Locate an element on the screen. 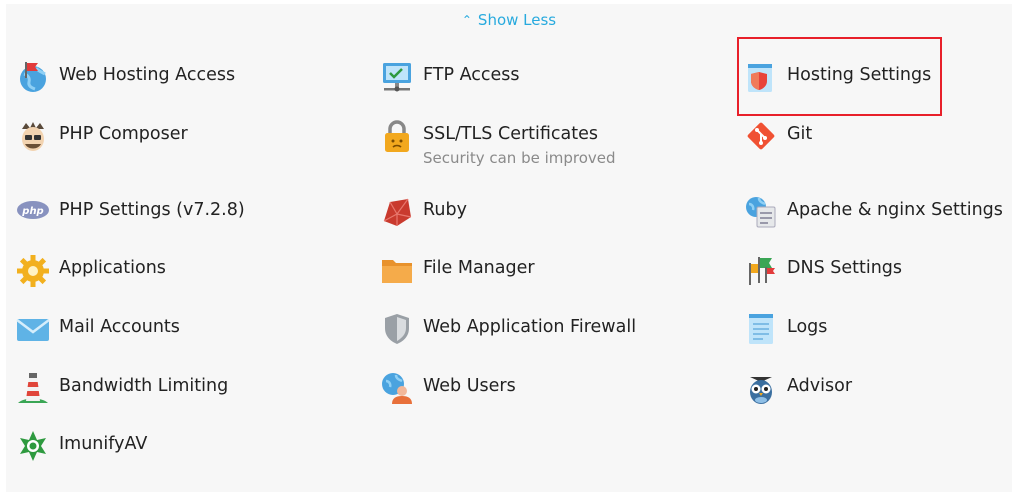 Image resolution: width=1018 pixels, height=496 pixels. tool-label: ImunifyAV is located at coordinates (103, 444).